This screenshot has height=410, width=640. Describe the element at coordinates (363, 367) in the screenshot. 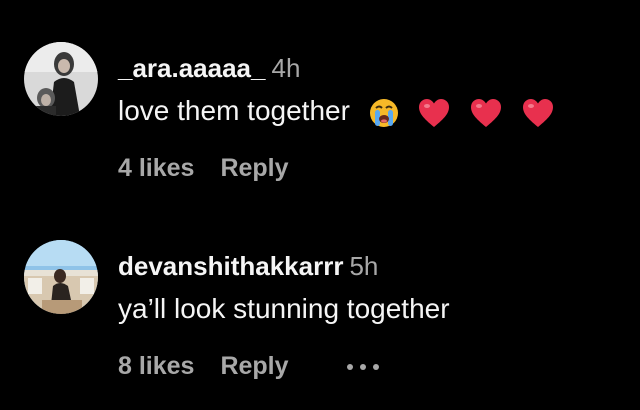

I see `more-options-icon` at that location.